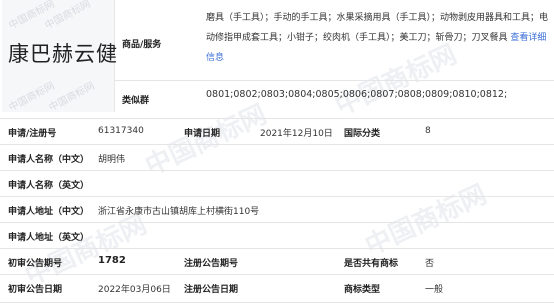 The image size is (554, 303). What do you see at coordinates (72, 97) in the screenshot?
I see `logo-watermark: 中国商标网` at bounding box center [72, 97].